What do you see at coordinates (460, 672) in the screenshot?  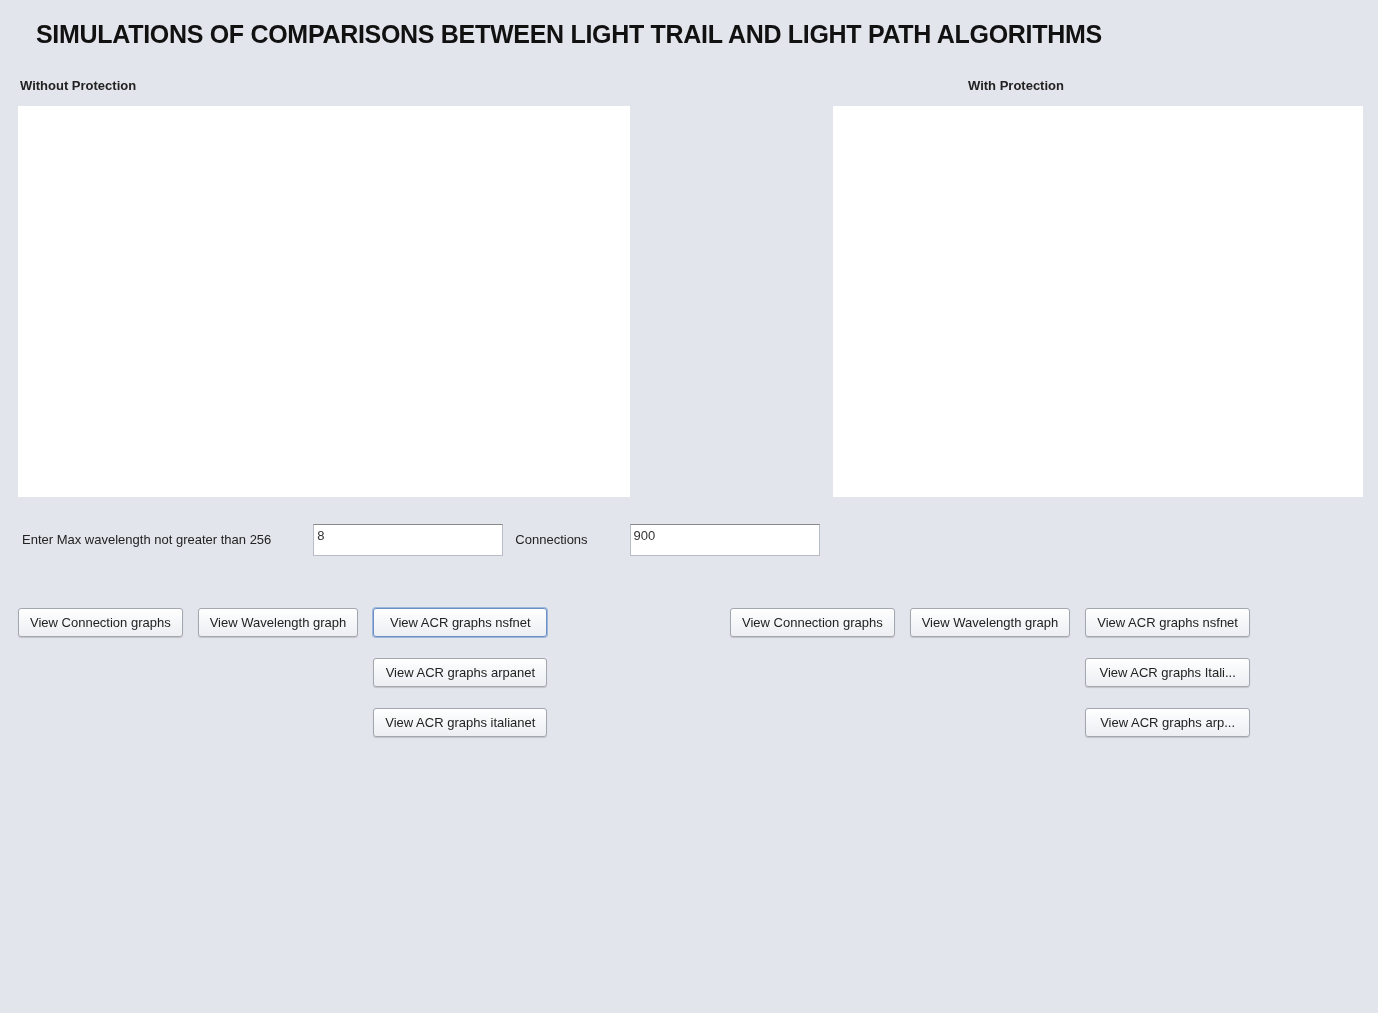 I see `view-graph-button: View ACR graphs arpanet` at bounding box center [460, 672].